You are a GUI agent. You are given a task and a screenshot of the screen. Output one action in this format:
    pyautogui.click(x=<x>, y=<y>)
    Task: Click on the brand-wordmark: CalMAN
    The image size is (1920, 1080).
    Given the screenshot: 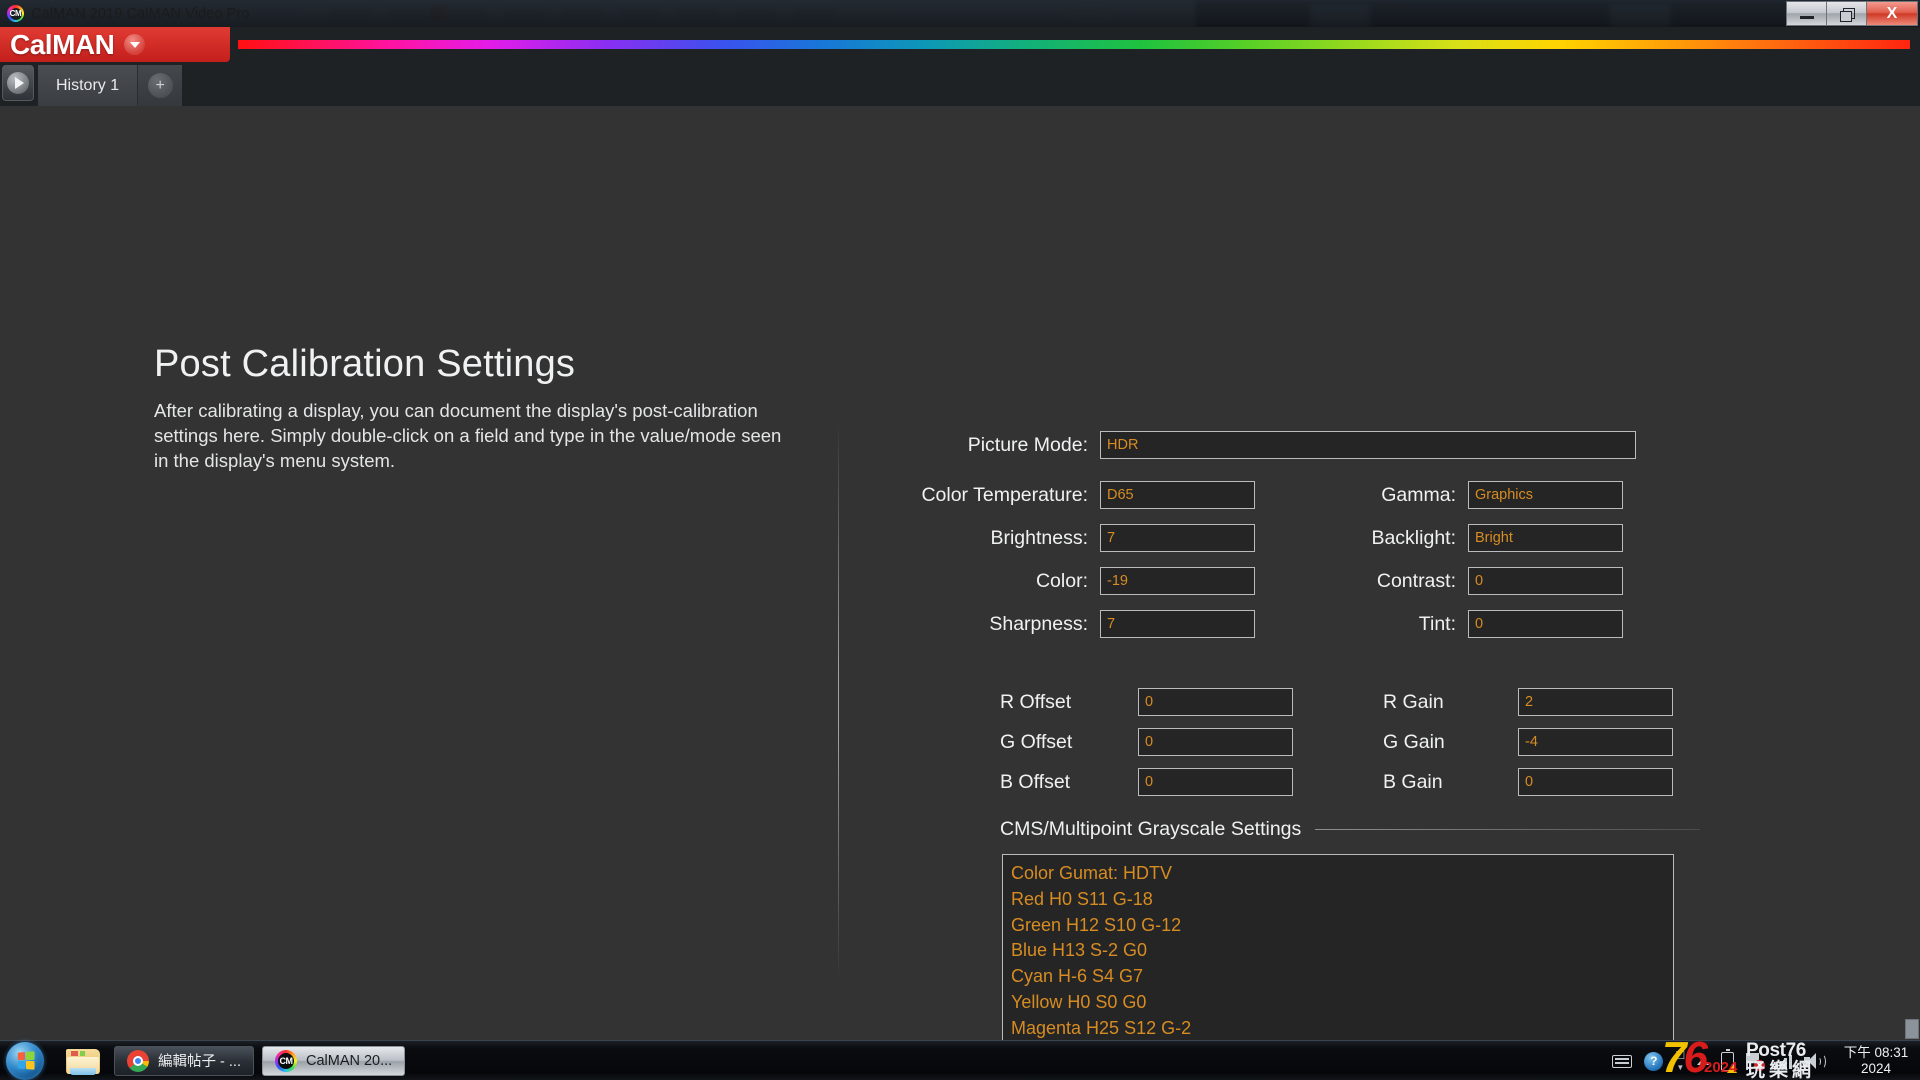 What is the action you would take?
    pyautogui.click(x=62, y=44)
    